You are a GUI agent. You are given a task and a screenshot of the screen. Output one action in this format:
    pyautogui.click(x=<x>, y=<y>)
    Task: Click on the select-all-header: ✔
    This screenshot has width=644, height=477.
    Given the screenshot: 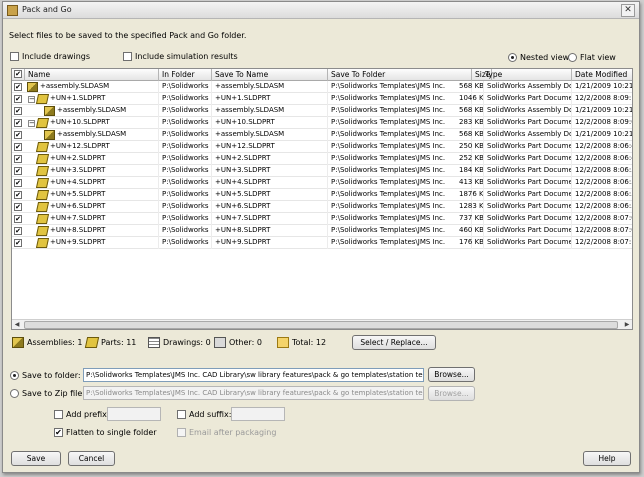 What is the action you would take?
    pyautogui.click(x=18, y=75)
    